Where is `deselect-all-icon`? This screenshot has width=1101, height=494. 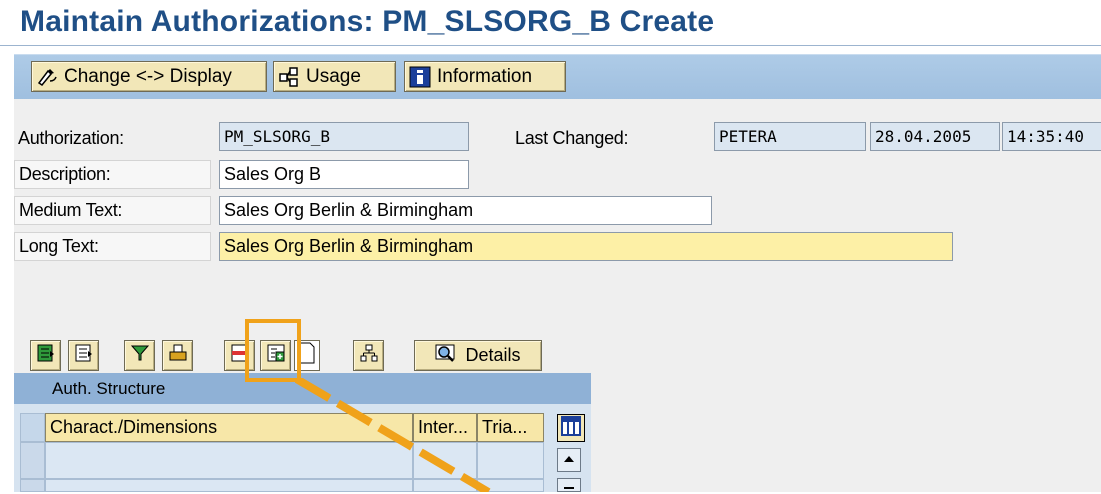 deselect-all-icon is located at coordinates (84, 355).